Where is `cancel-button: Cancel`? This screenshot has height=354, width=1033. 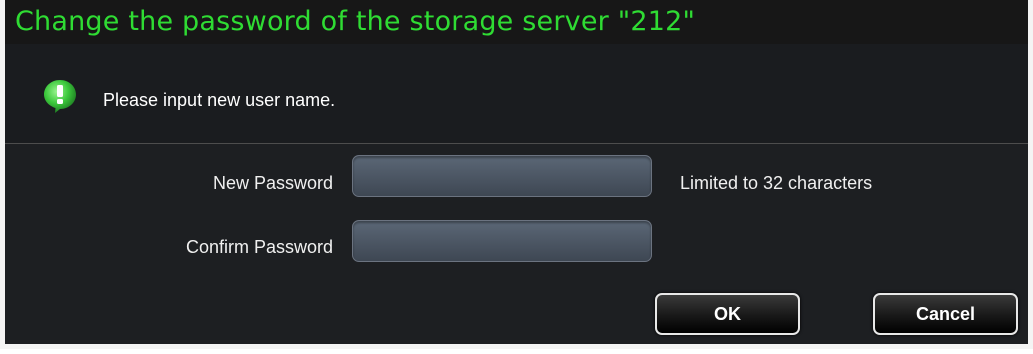 cancel-button: Cancel is located at coordinates (945, 314).